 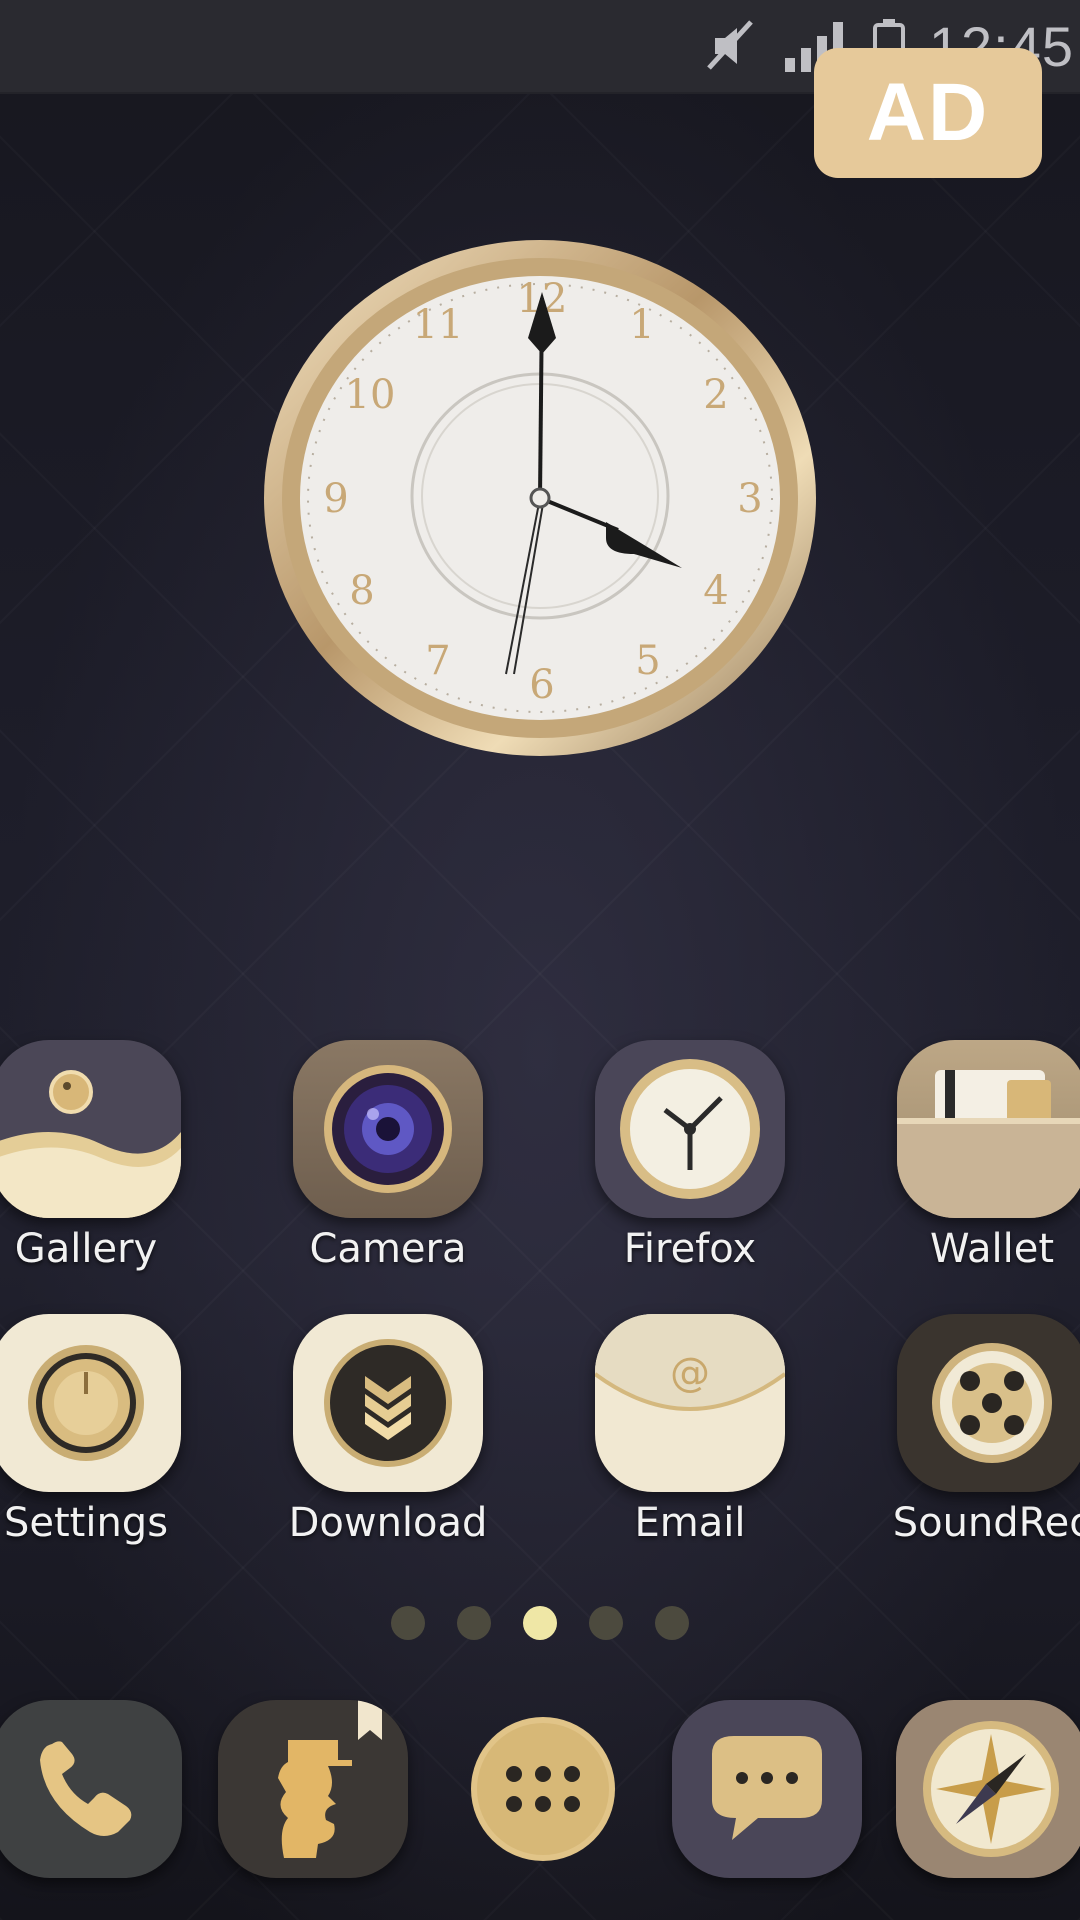 I want to click on settings-icon, so click(x=90, y=1403).